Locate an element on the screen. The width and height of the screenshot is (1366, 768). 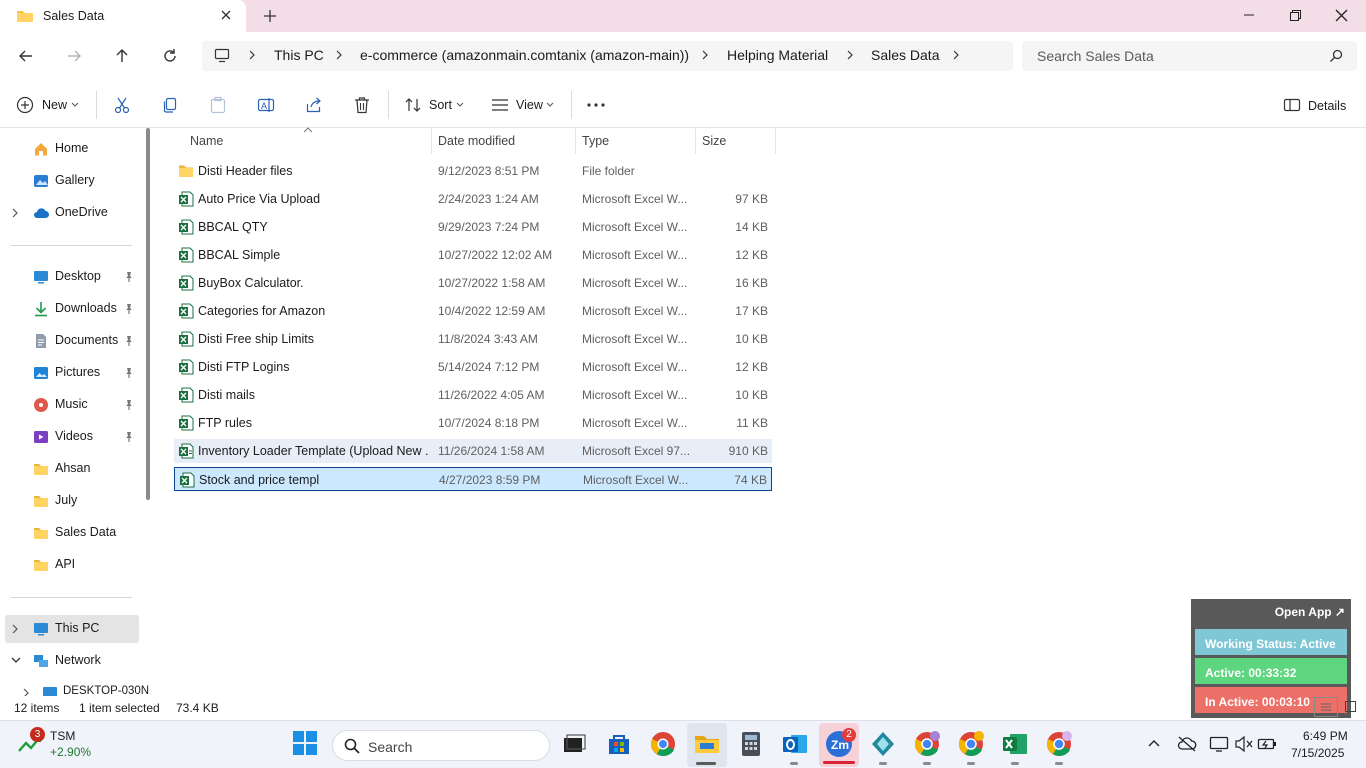
minimize-button is located at coordinates (1249, 15).